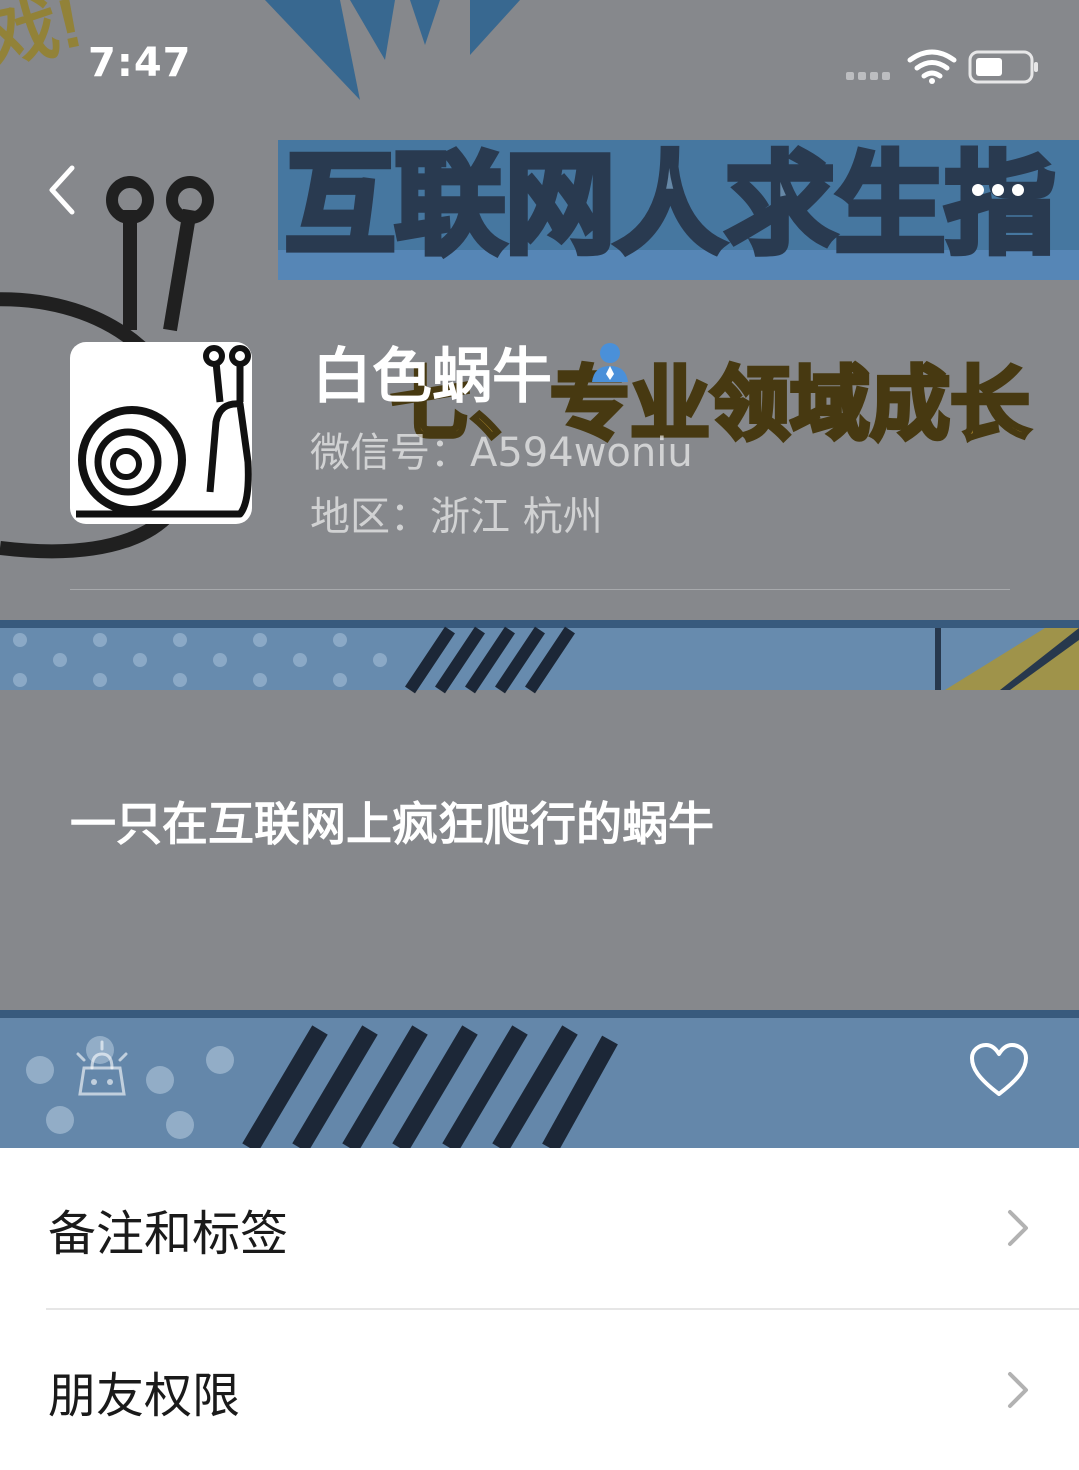 The image size is (1079, 1470). Describe the element at coordinates (868, 76) in the screenshot. I see `signal-icon` at that location.